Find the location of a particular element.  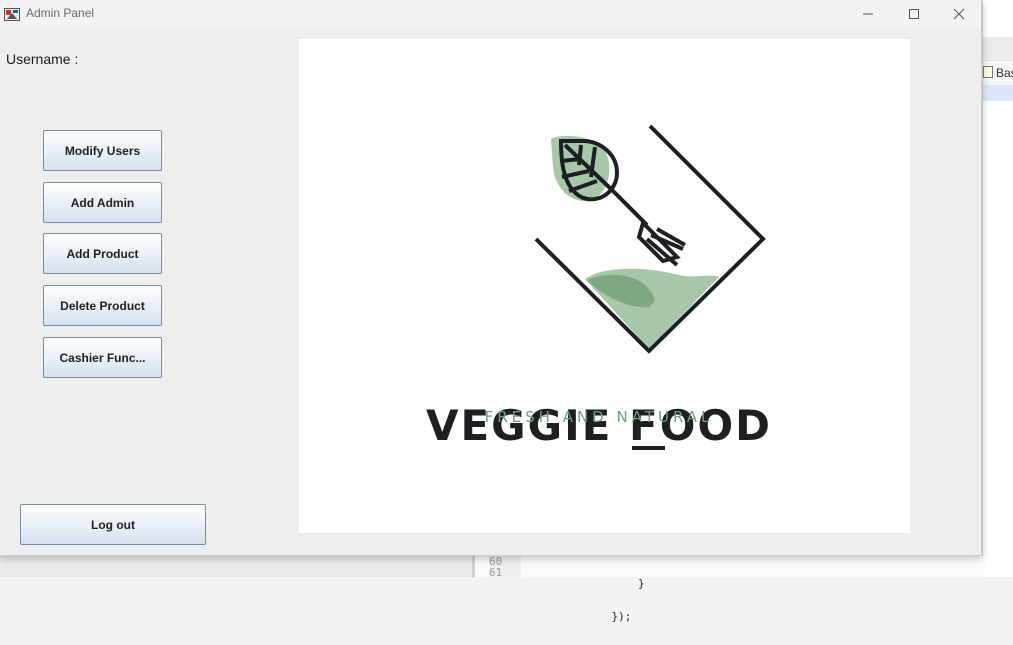

code-text: } }); is located at coordinates (615, 600).